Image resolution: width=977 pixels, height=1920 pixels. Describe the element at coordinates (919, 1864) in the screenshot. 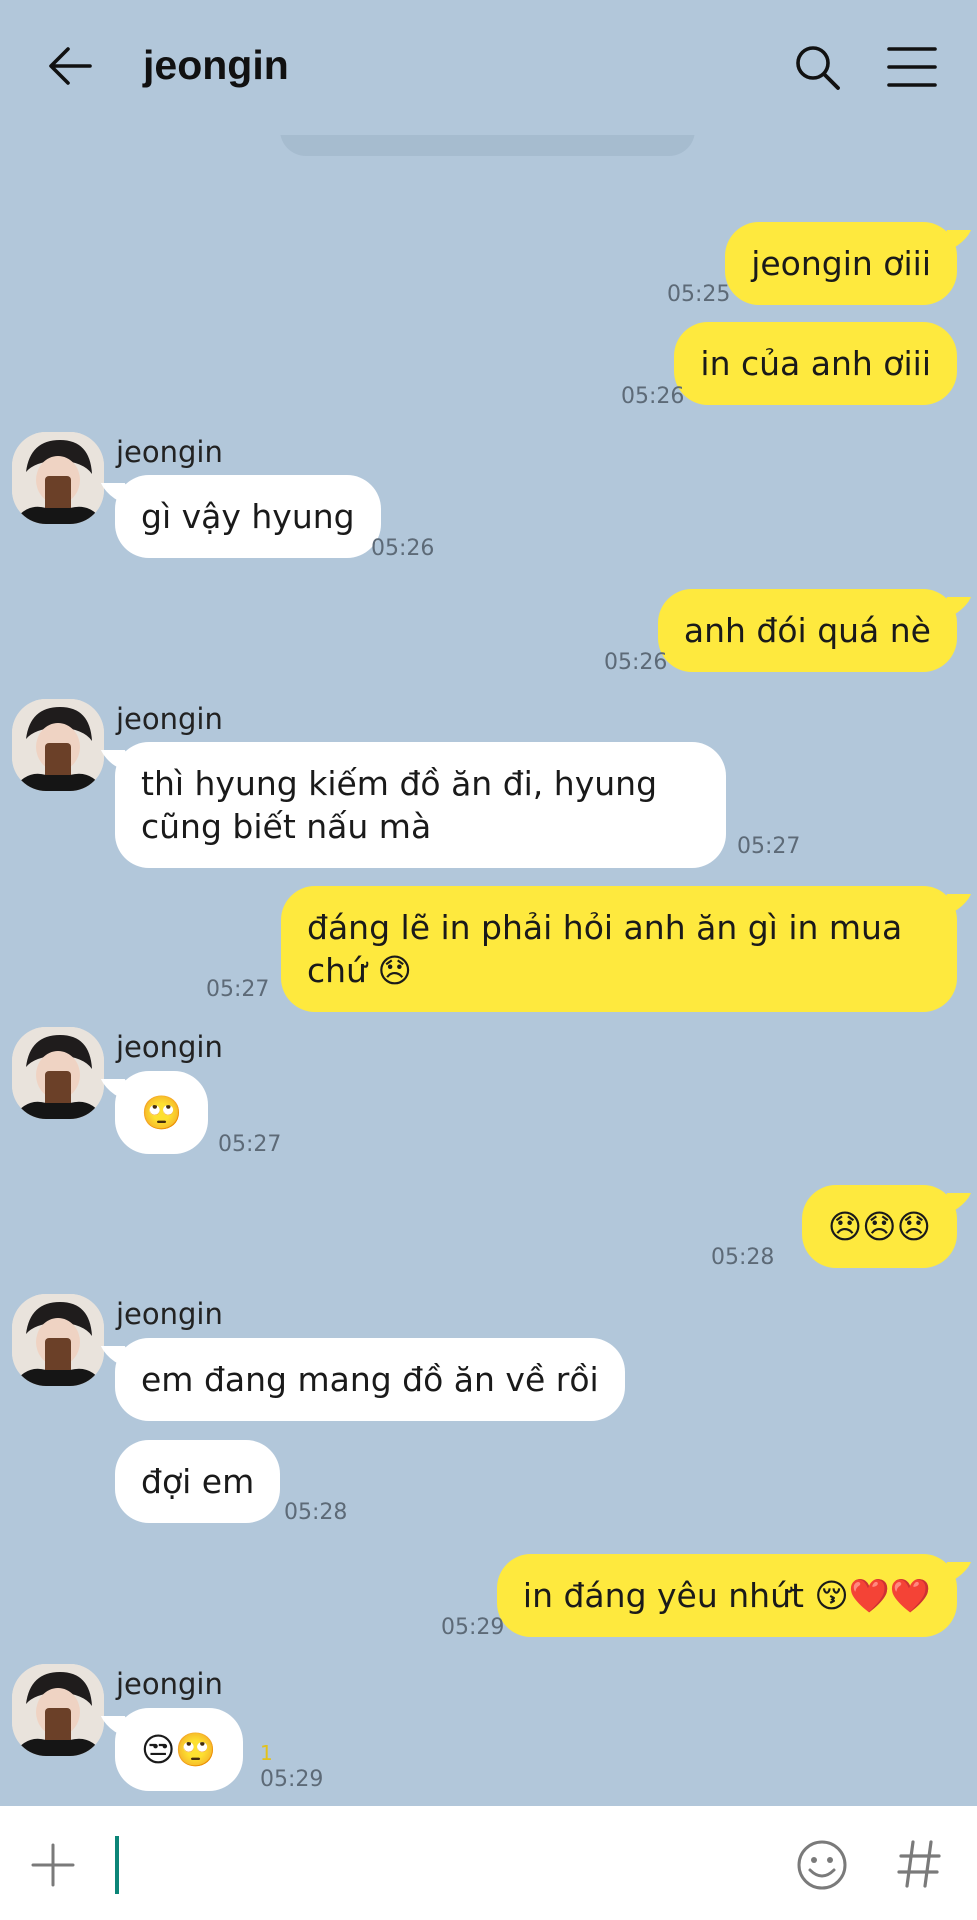

I see `hashtag-icon` at that location.